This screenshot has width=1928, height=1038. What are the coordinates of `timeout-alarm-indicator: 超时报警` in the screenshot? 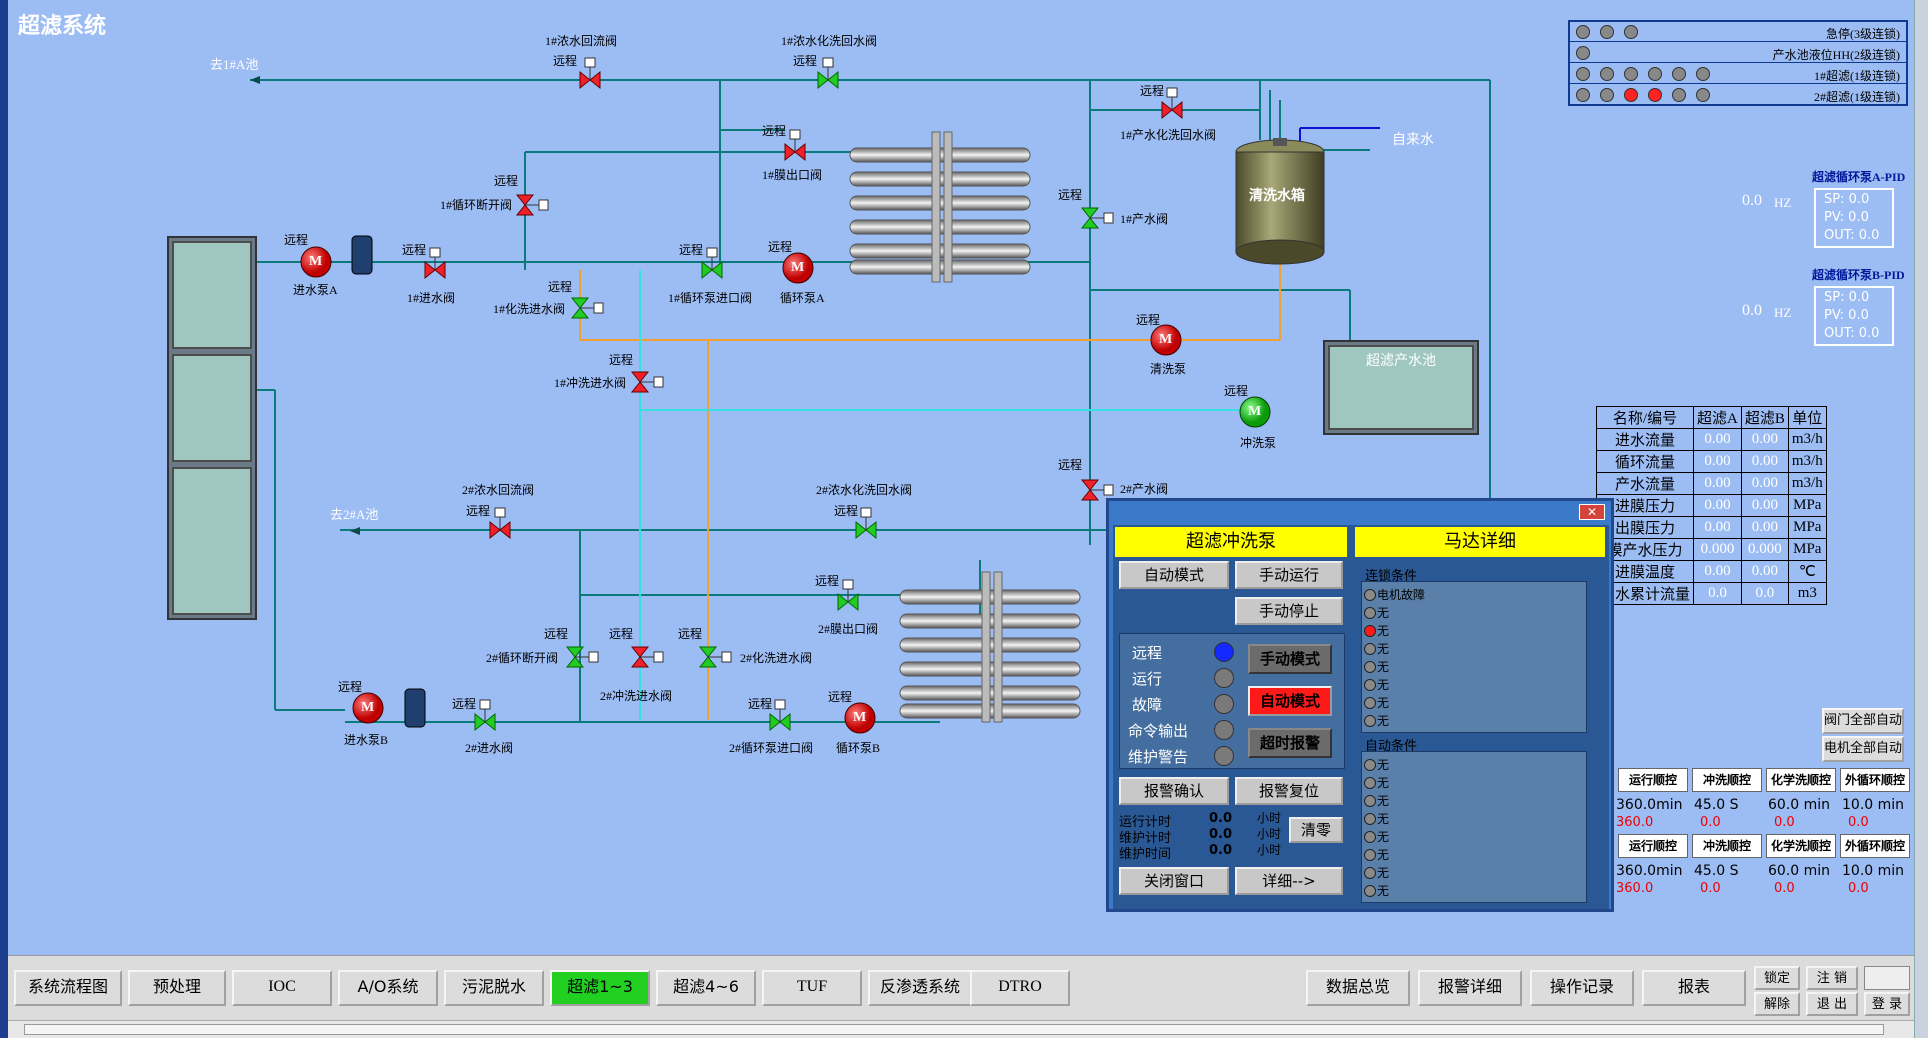 It's located at (1290, 743).